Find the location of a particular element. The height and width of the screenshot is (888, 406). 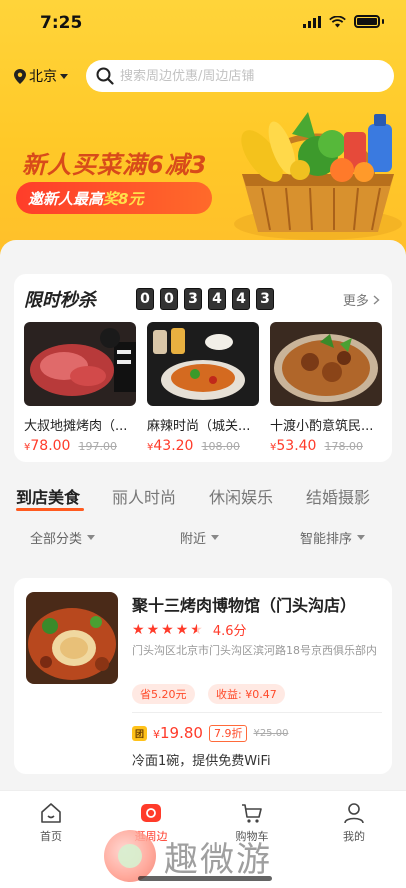

tabbar-home: 首页 is located at coordinates (51, 822).